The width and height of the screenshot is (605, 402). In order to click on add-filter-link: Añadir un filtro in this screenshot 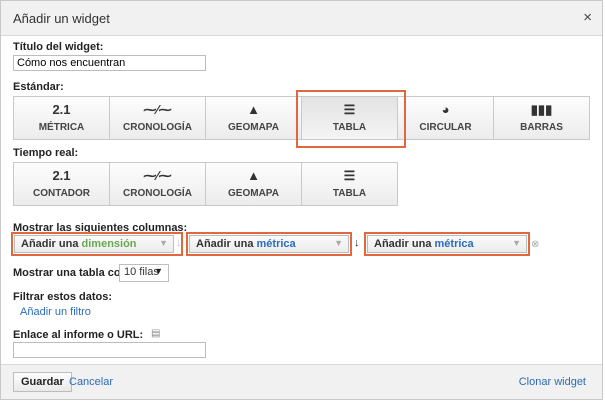, I will do `click(55, 312)`.